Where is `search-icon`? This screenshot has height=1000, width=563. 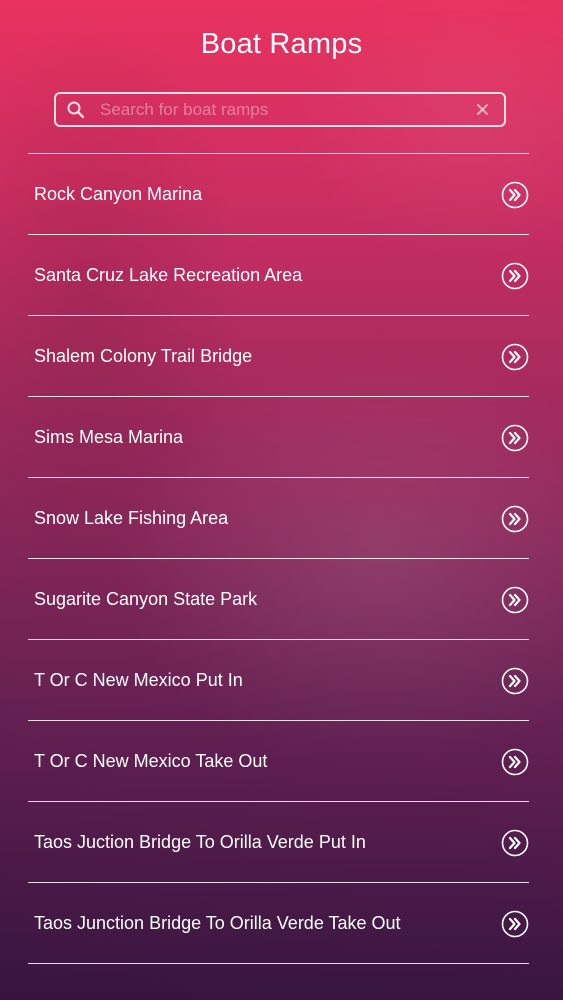
search-icon is located at coordinates (76, 110).